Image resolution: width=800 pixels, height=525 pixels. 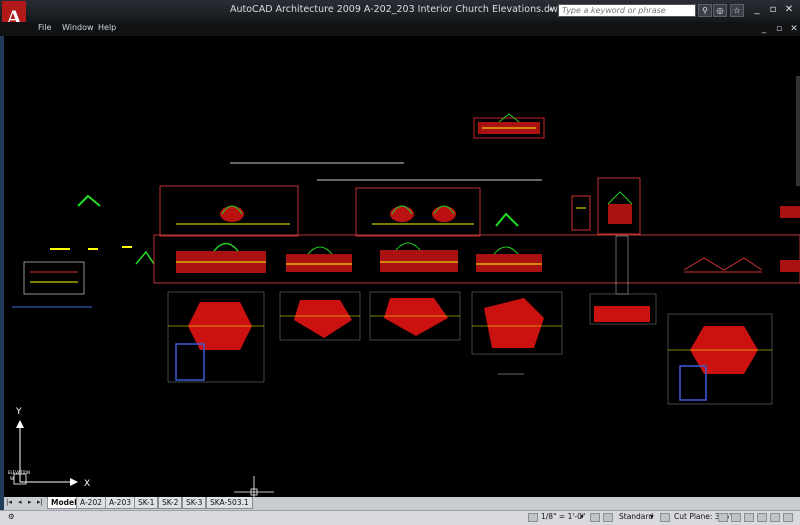 What do you see at coordinates (665, 517) in the screenshot?
I see `layer-icon` at bounding box center [665, 517].